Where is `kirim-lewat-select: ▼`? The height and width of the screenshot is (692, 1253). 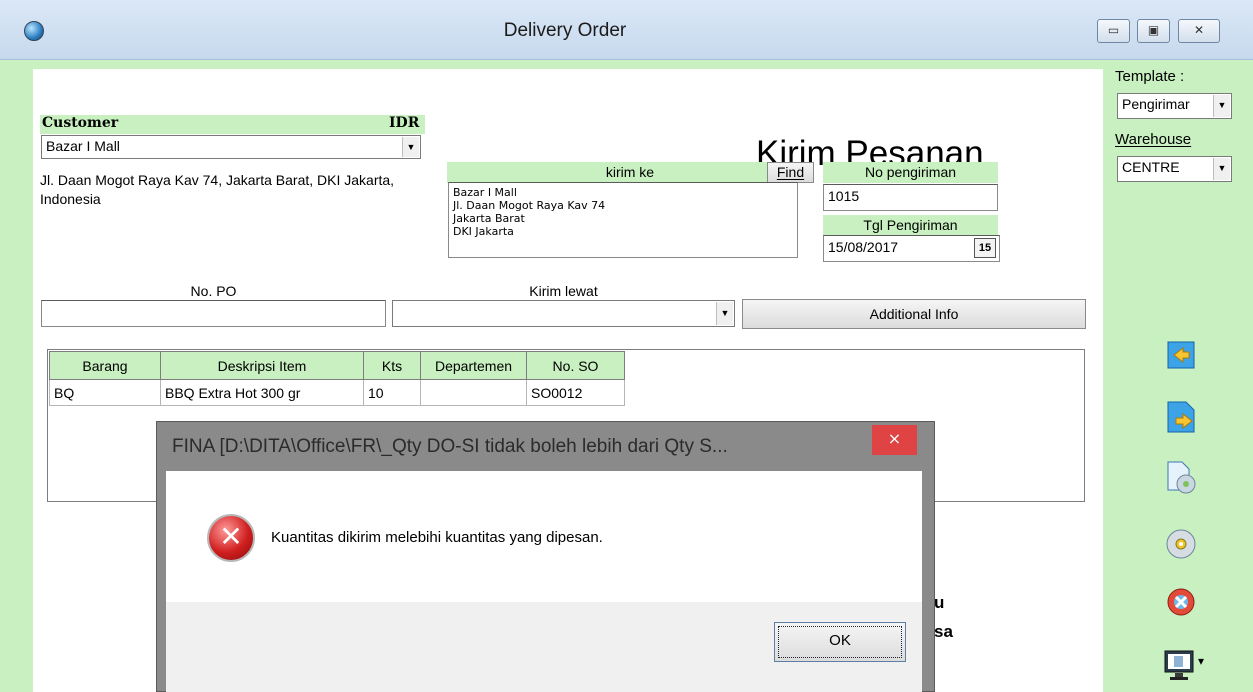 kirim-lewat-select: ▼ is located at coordinates (563, 313).